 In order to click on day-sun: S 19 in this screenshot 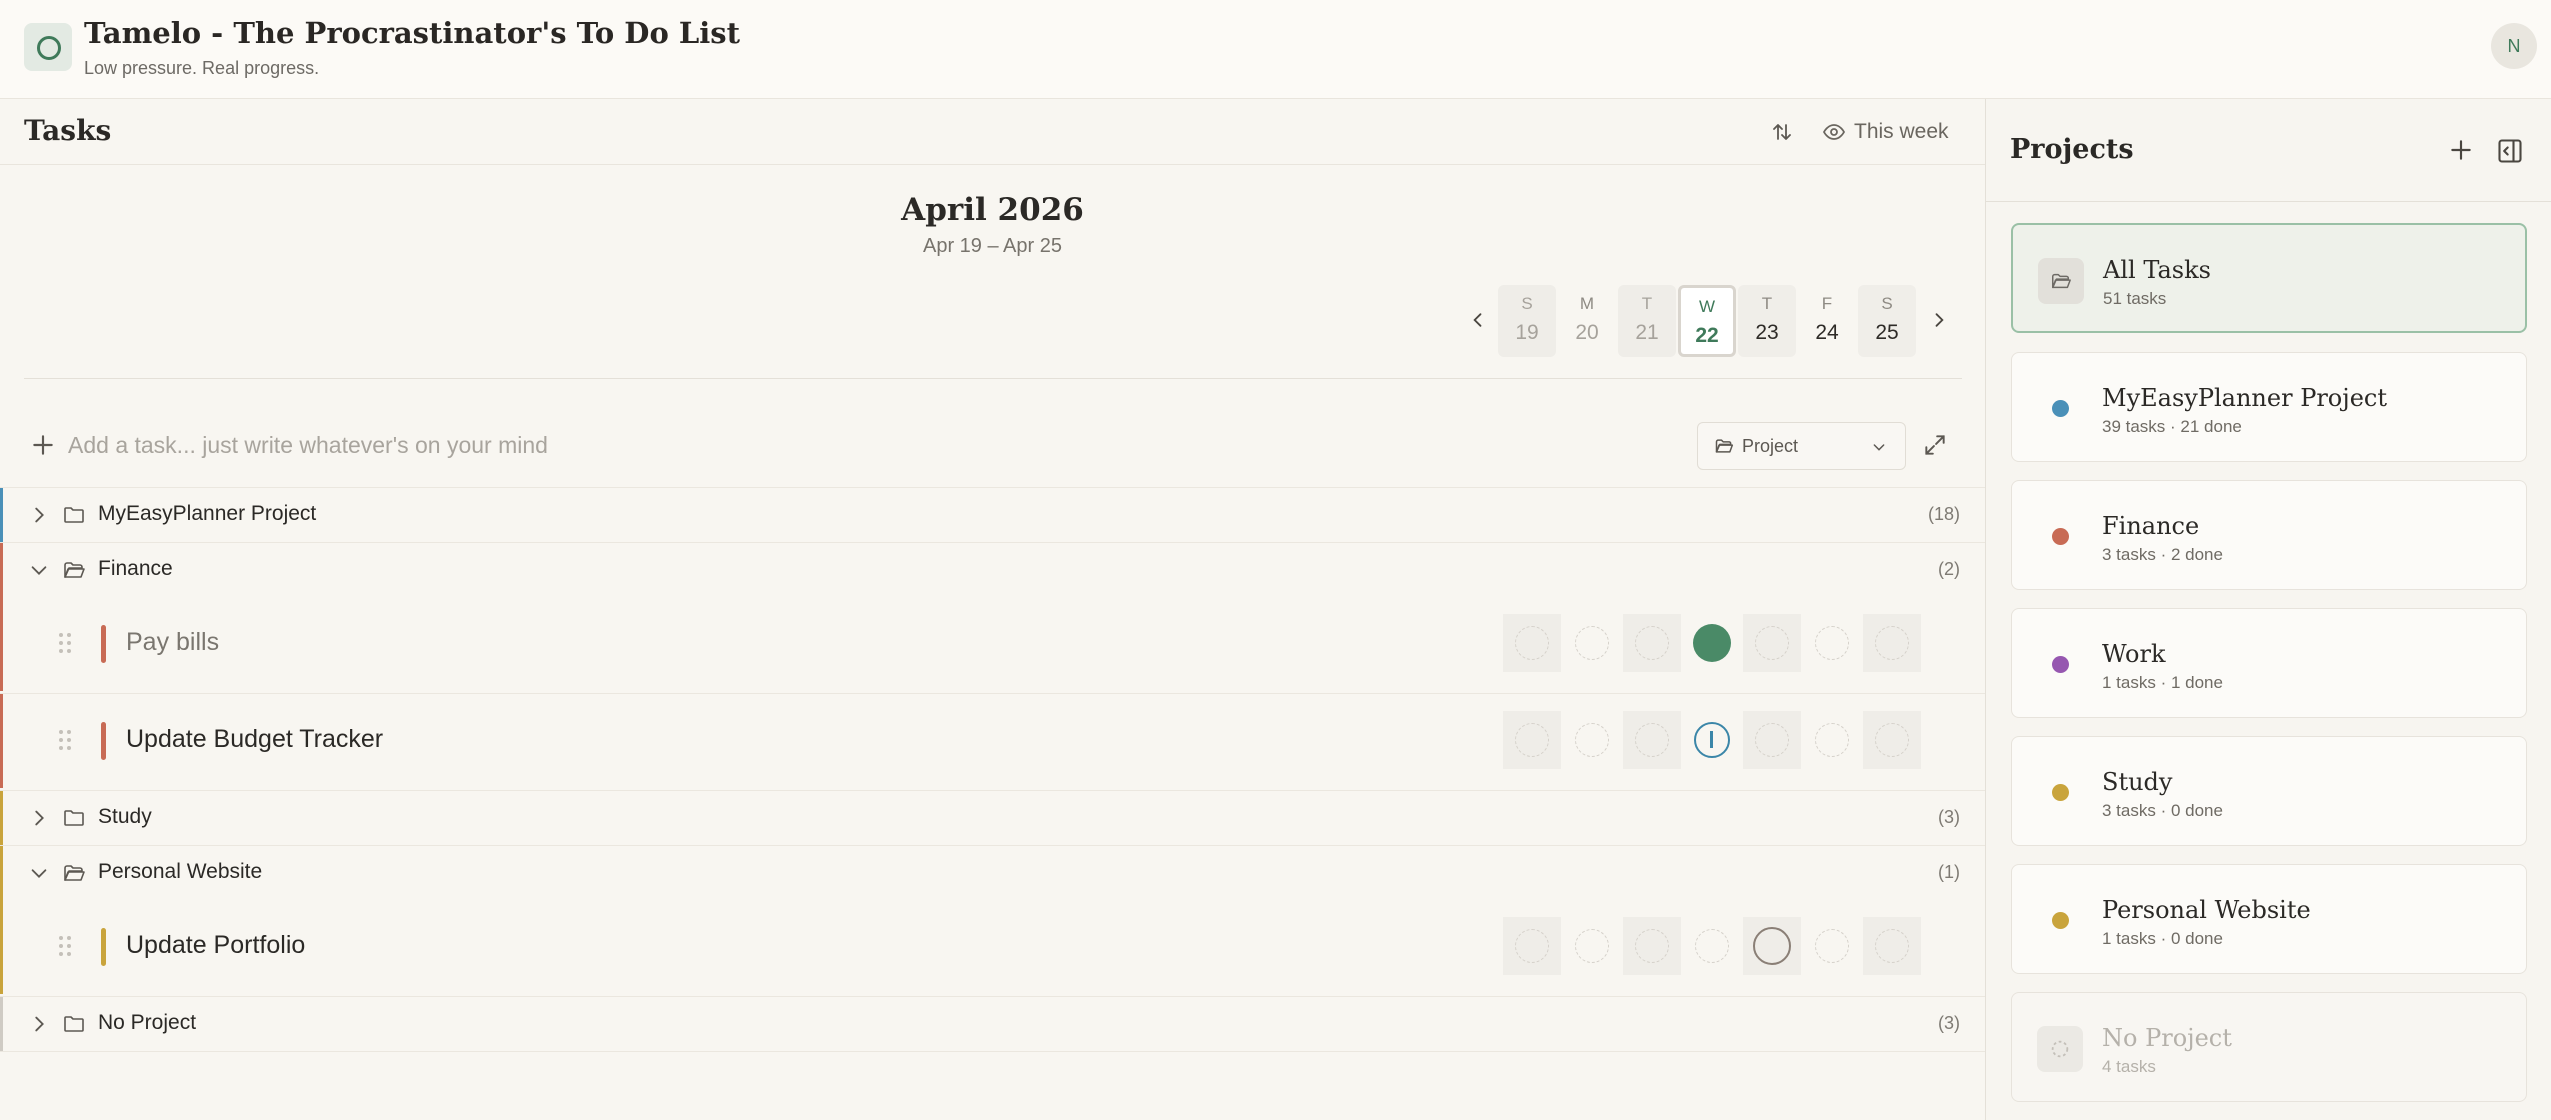, I will do `click(1527, 321)`.